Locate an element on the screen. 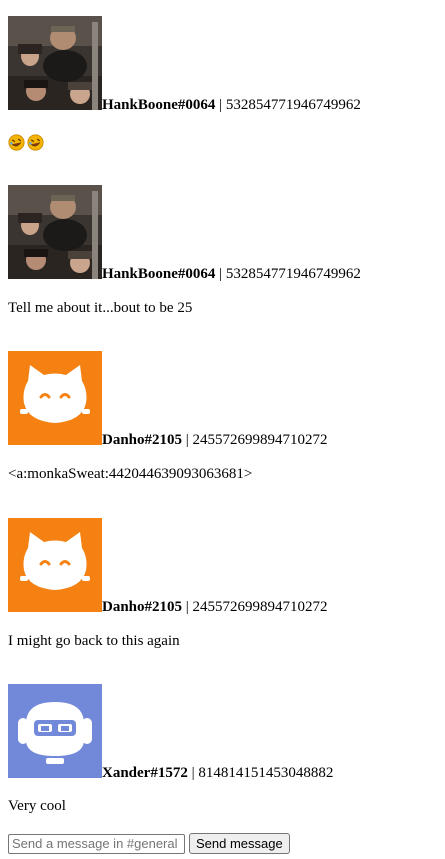  message-text: I might go back to this again is located at coordinates (94, 641).